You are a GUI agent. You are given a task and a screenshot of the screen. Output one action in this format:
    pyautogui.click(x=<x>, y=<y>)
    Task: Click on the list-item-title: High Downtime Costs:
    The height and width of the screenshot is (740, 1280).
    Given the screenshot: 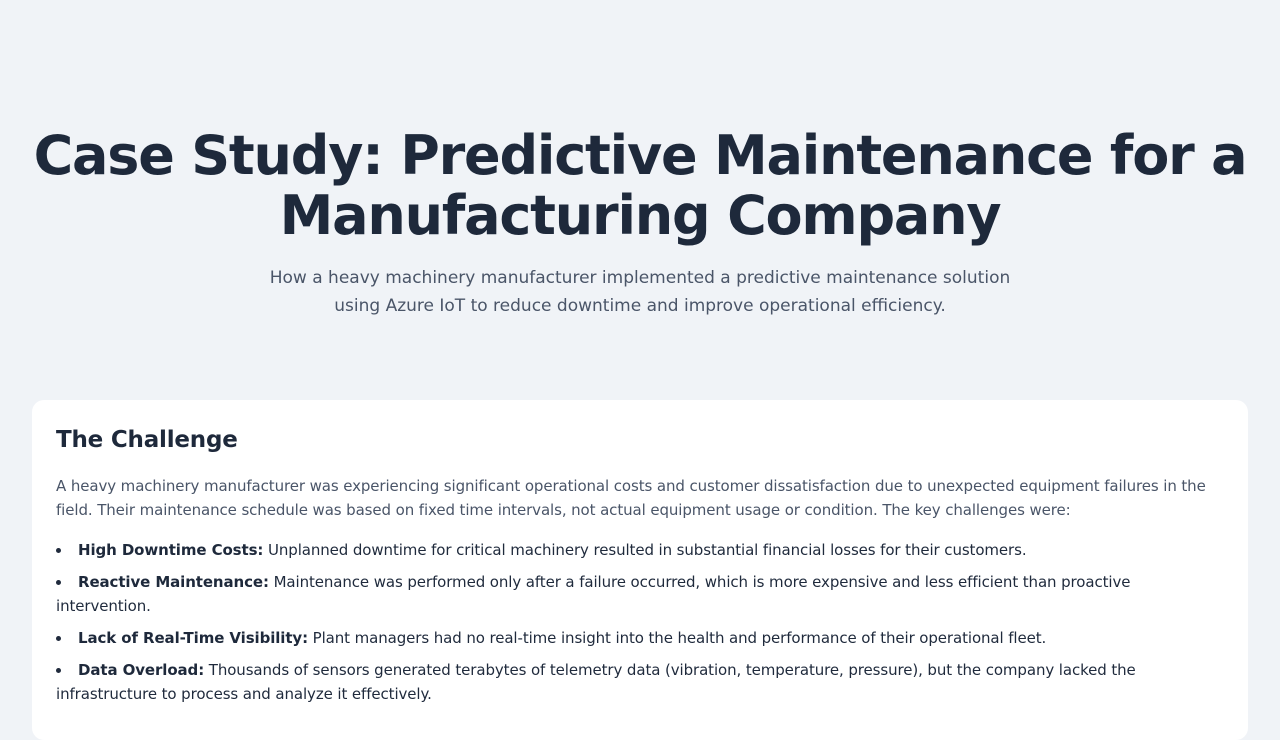 What is the action you would take?
    pyautogui.click(x=171, y=550)
    